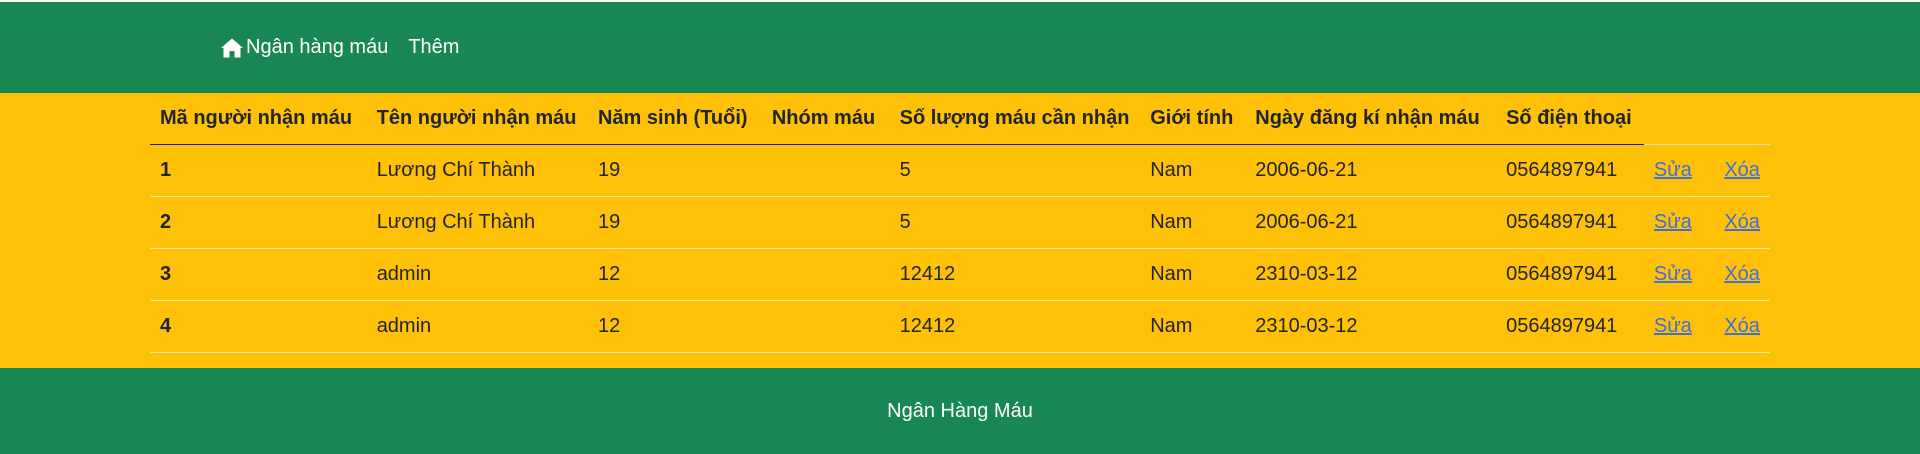 The height and width of the screenshot is (454, 1920). What do you see at coordinates (258, 119) in the screenshot?
I see `header-recipient-id: Mã người nhận máu` at bounding box center [258, 119].